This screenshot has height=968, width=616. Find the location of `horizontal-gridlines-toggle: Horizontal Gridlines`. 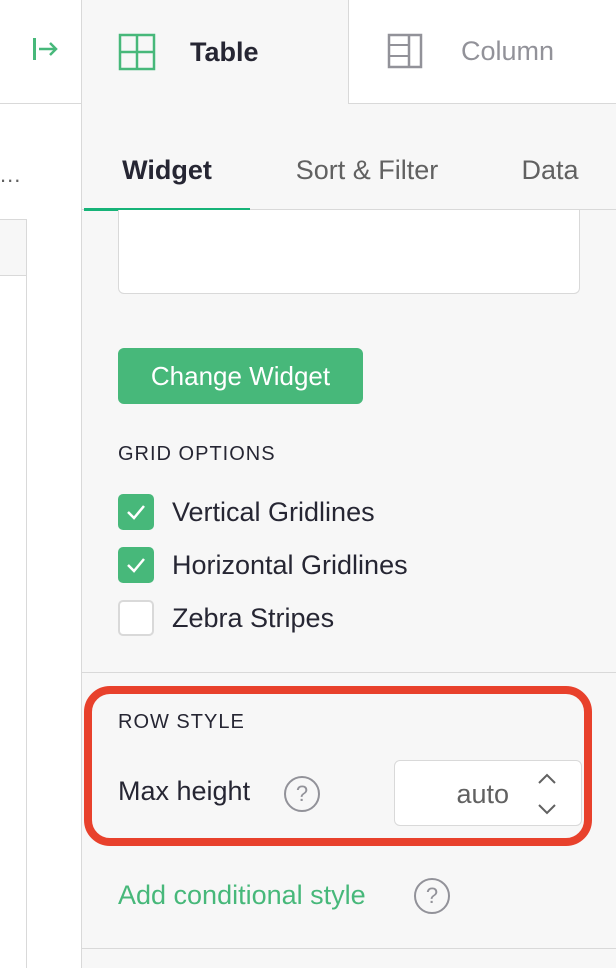

horizontal-gridlines-toggle: Horizontal Gridlines is located at coordinates (263, 565).